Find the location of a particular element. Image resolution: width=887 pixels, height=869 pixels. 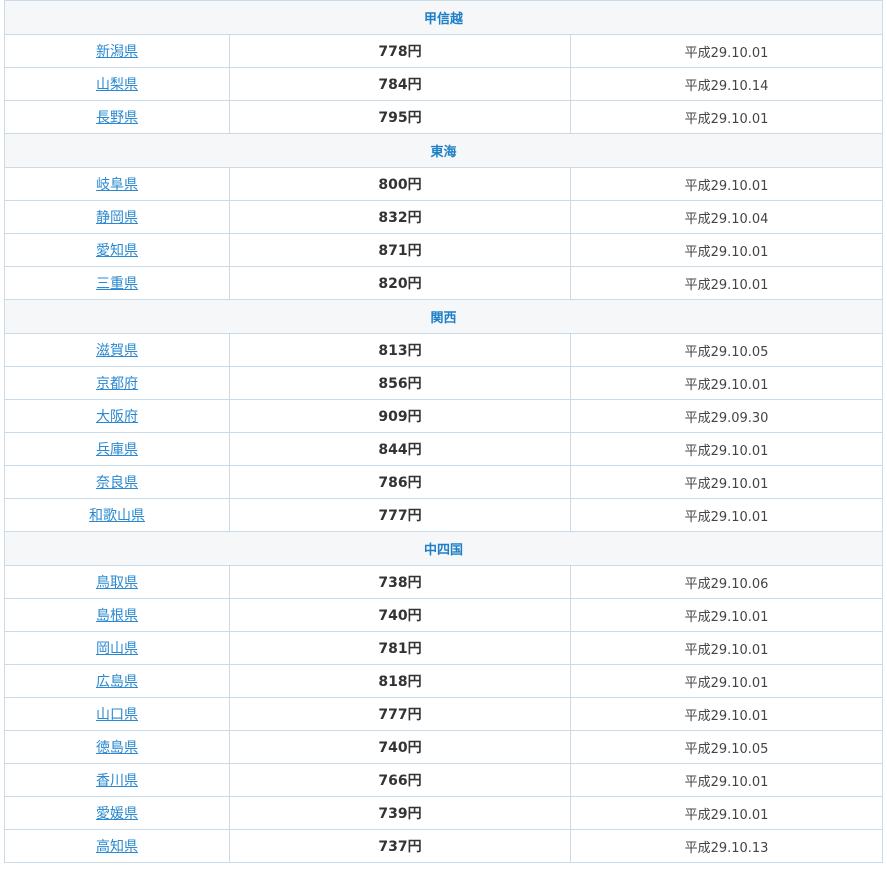

region-header: 関西 is located at coordinates (443, 316).